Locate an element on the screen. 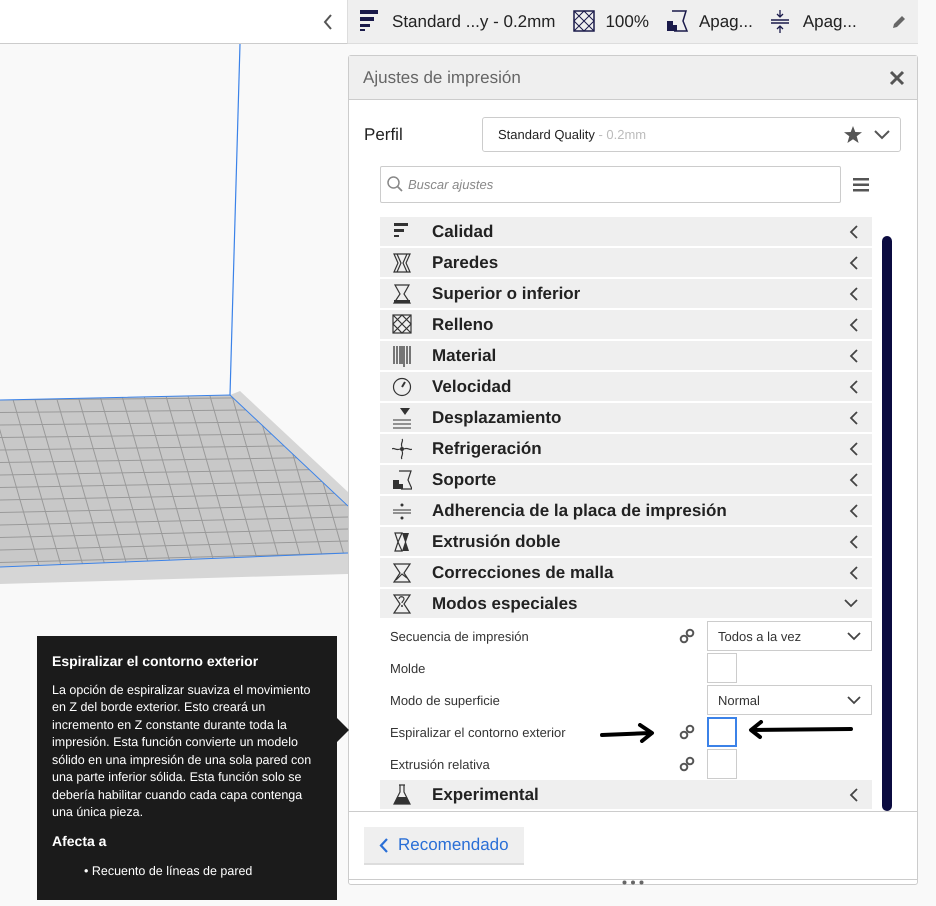 The image size is (936, 906). profile-name: Standard Quality is located at coordinates (546, 134).